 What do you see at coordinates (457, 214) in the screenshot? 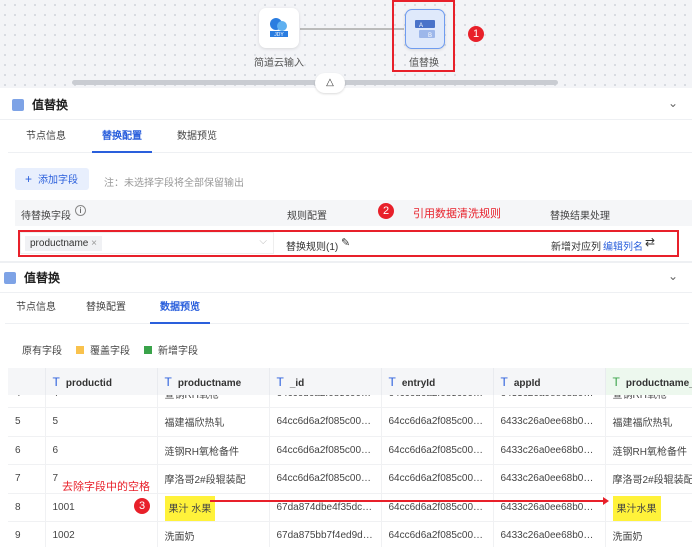
I see `annotation-note-2: 引用数据清洗规则` at bounding box center [457, 214].